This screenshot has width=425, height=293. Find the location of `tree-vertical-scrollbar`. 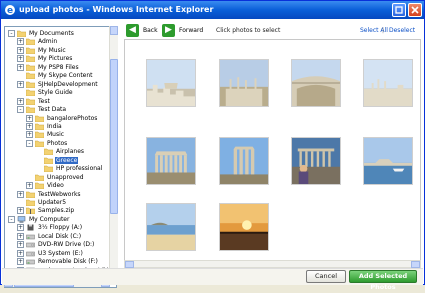

tree-vertical-scrollbar is located at coordinates (113, 155).